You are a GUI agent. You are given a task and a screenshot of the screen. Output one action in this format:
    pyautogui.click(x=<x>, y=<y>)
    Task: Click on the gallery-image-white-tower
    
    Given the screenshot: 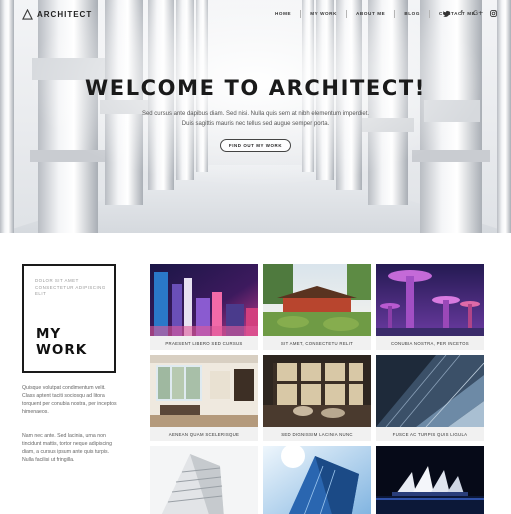 What is the action you would take?
    pyautogui.click(x=204, y=480)
    